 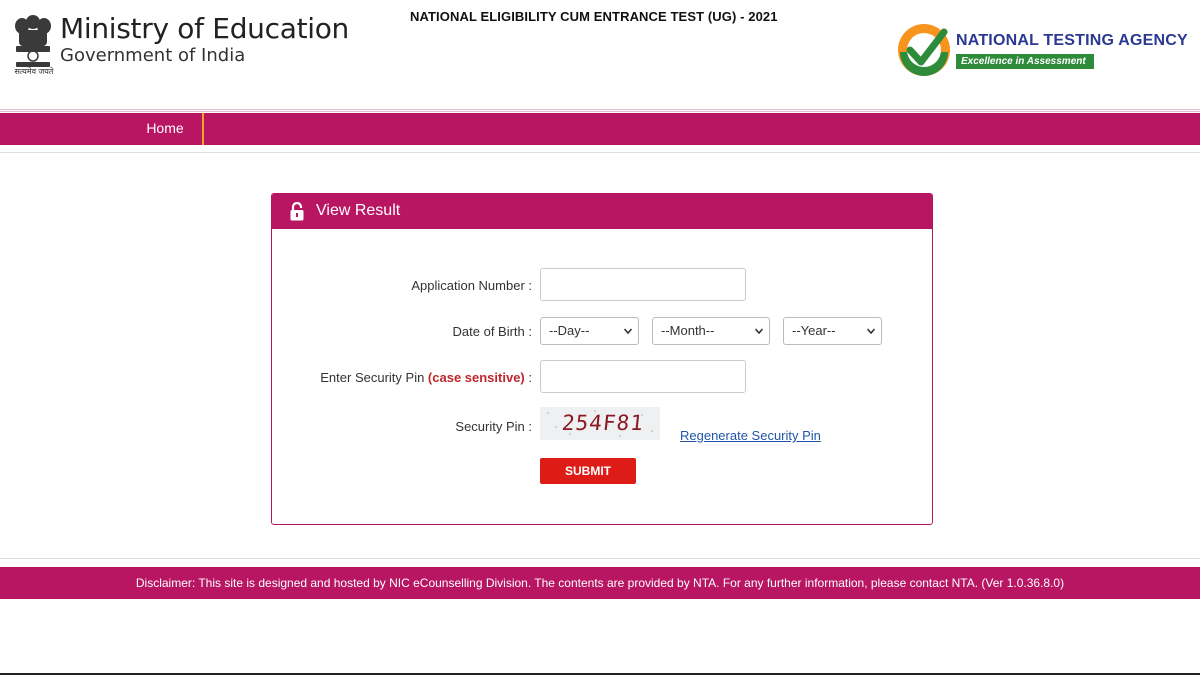 I want to click on ministry-subtitle: Government of India, so click(x=153, y=55).